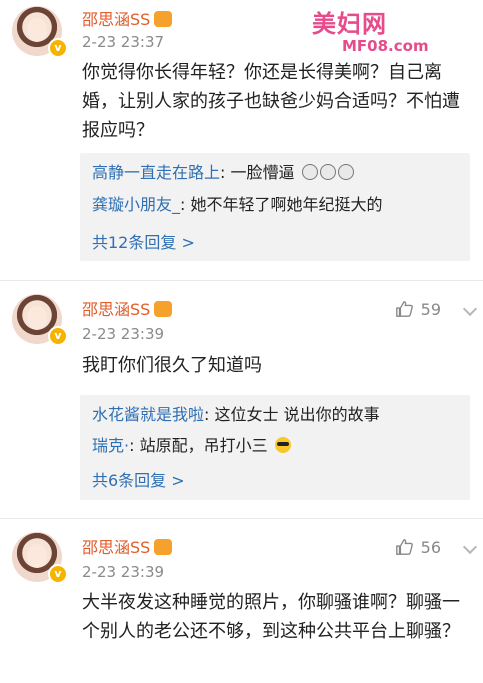 The image size is (483, 683). What do you see at coordinates (282, 445) in the screenshot?
I see `sunglasses-emoji-icon` at bounding box center [282, 445].